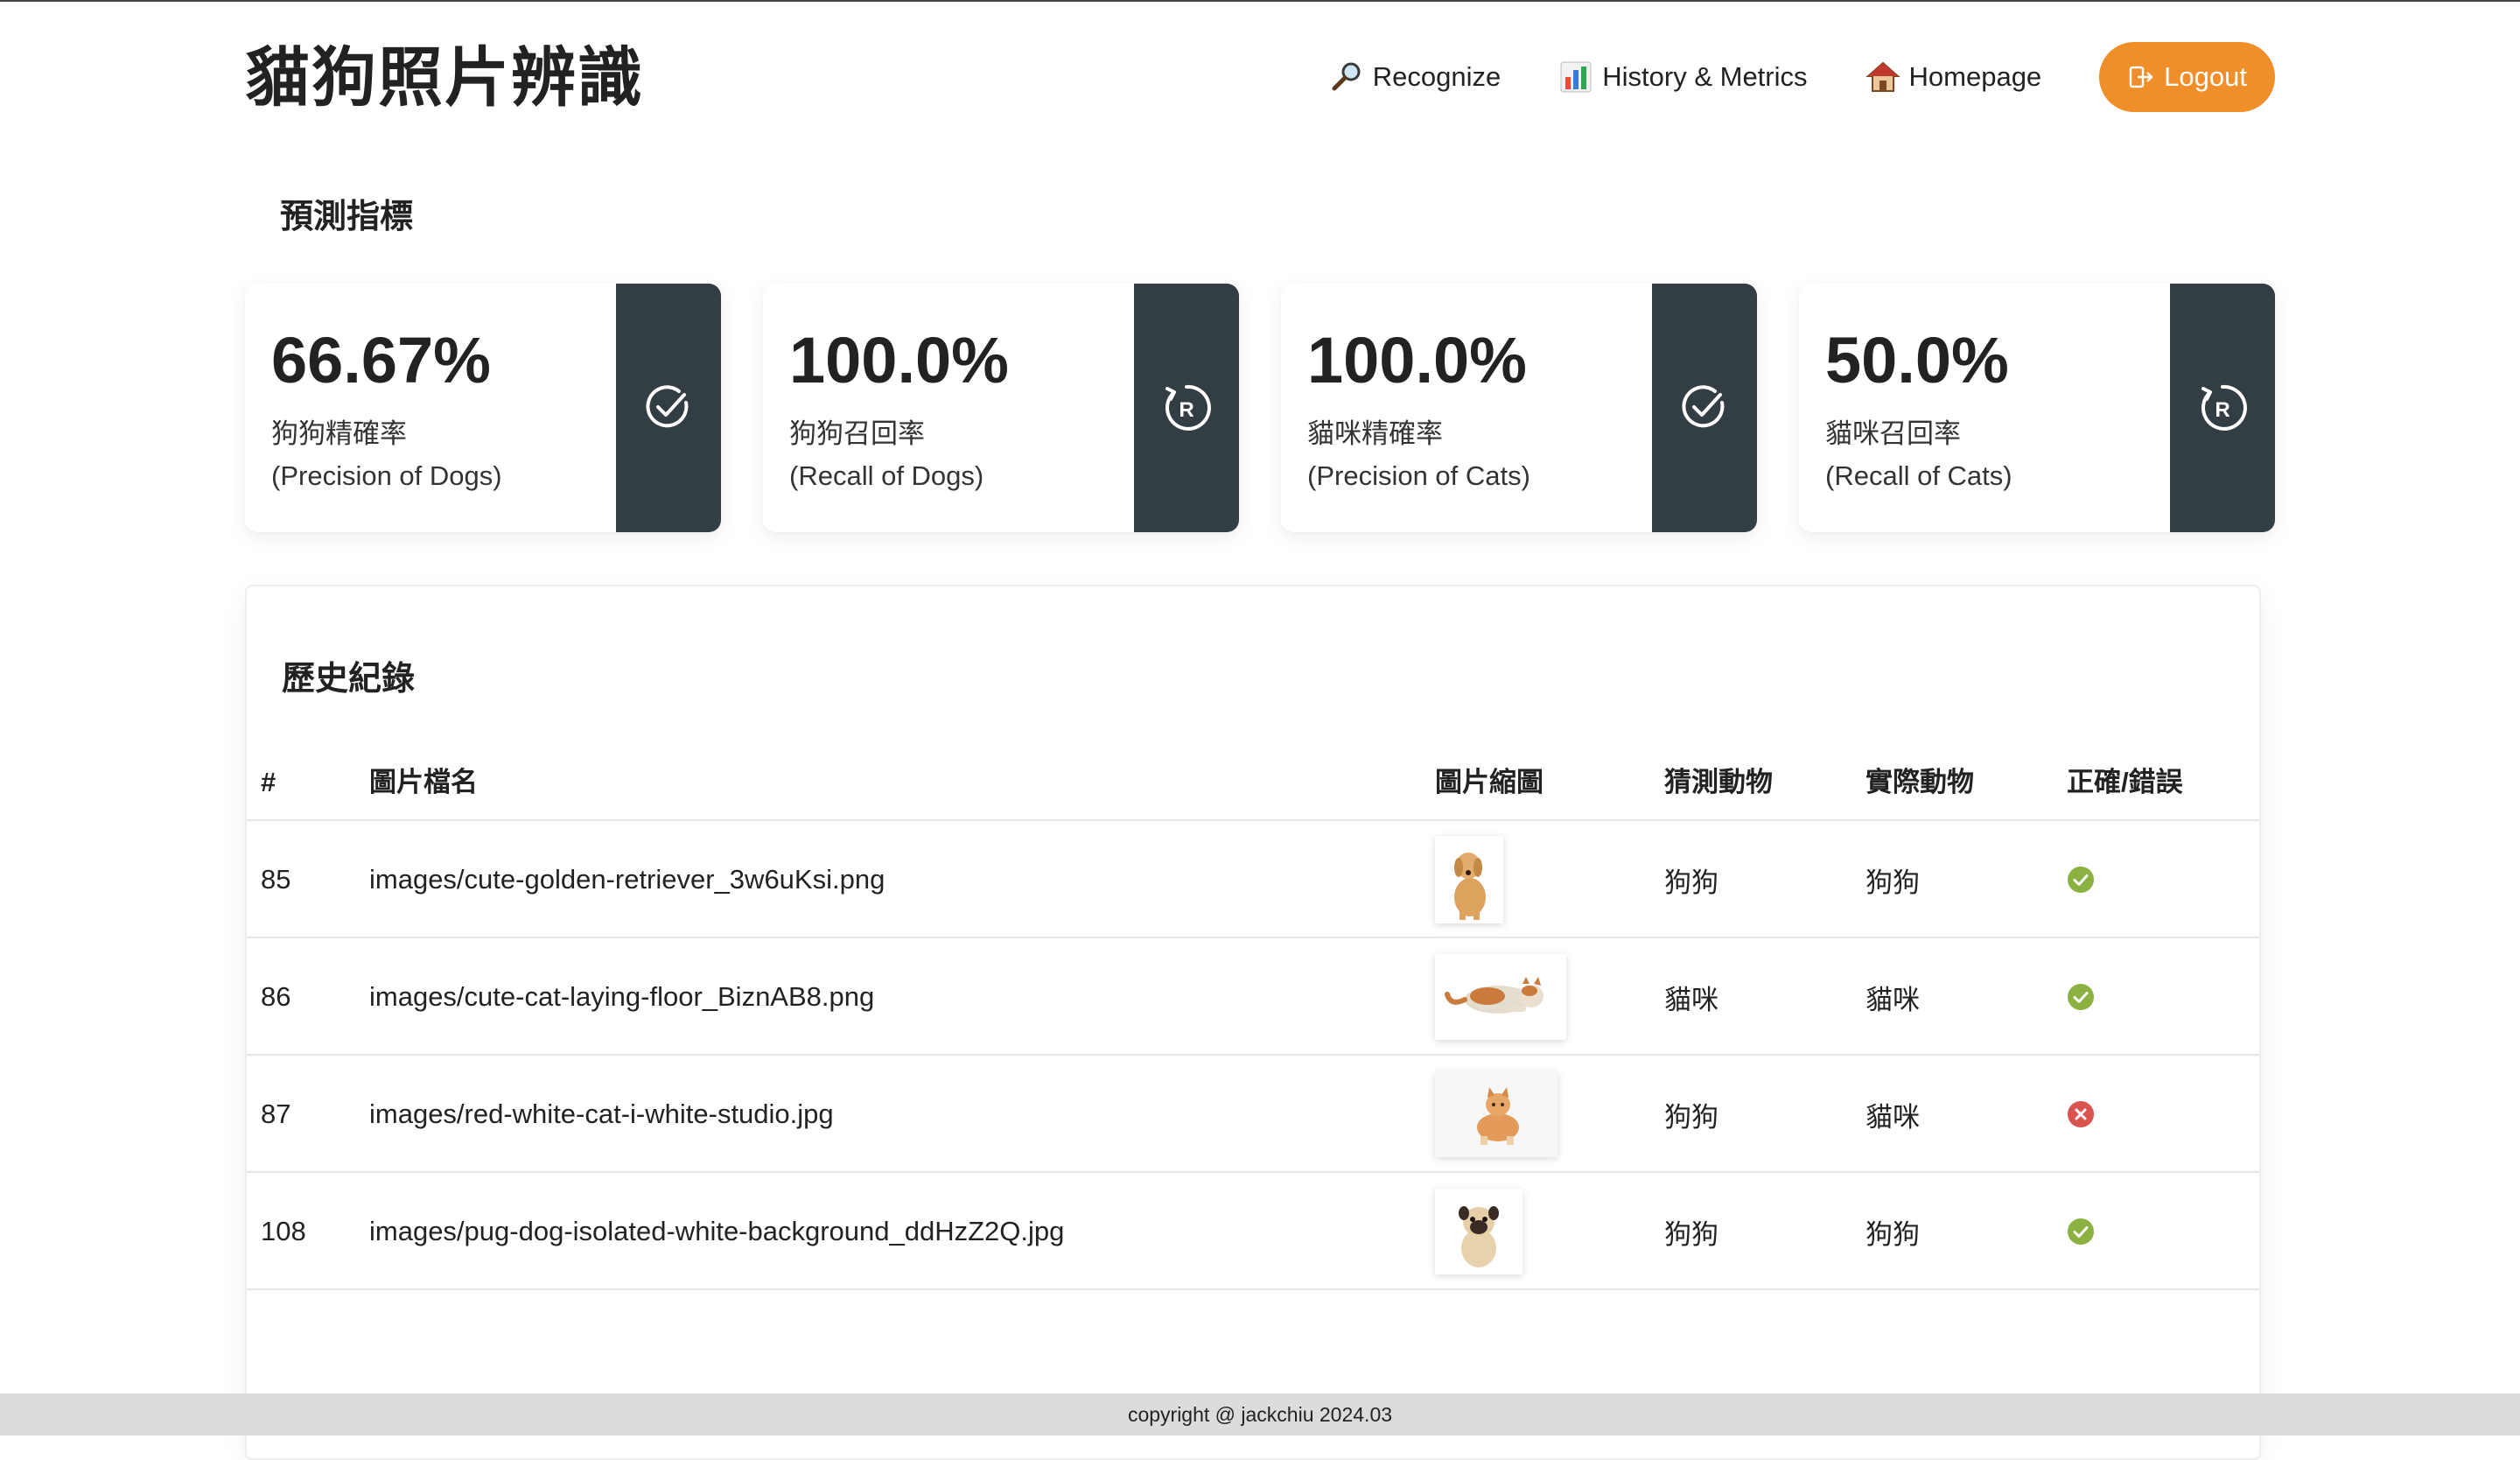 The height and width of the screenshot is (1460, 2520). I want to click on house-icon, so click(1882, 77).